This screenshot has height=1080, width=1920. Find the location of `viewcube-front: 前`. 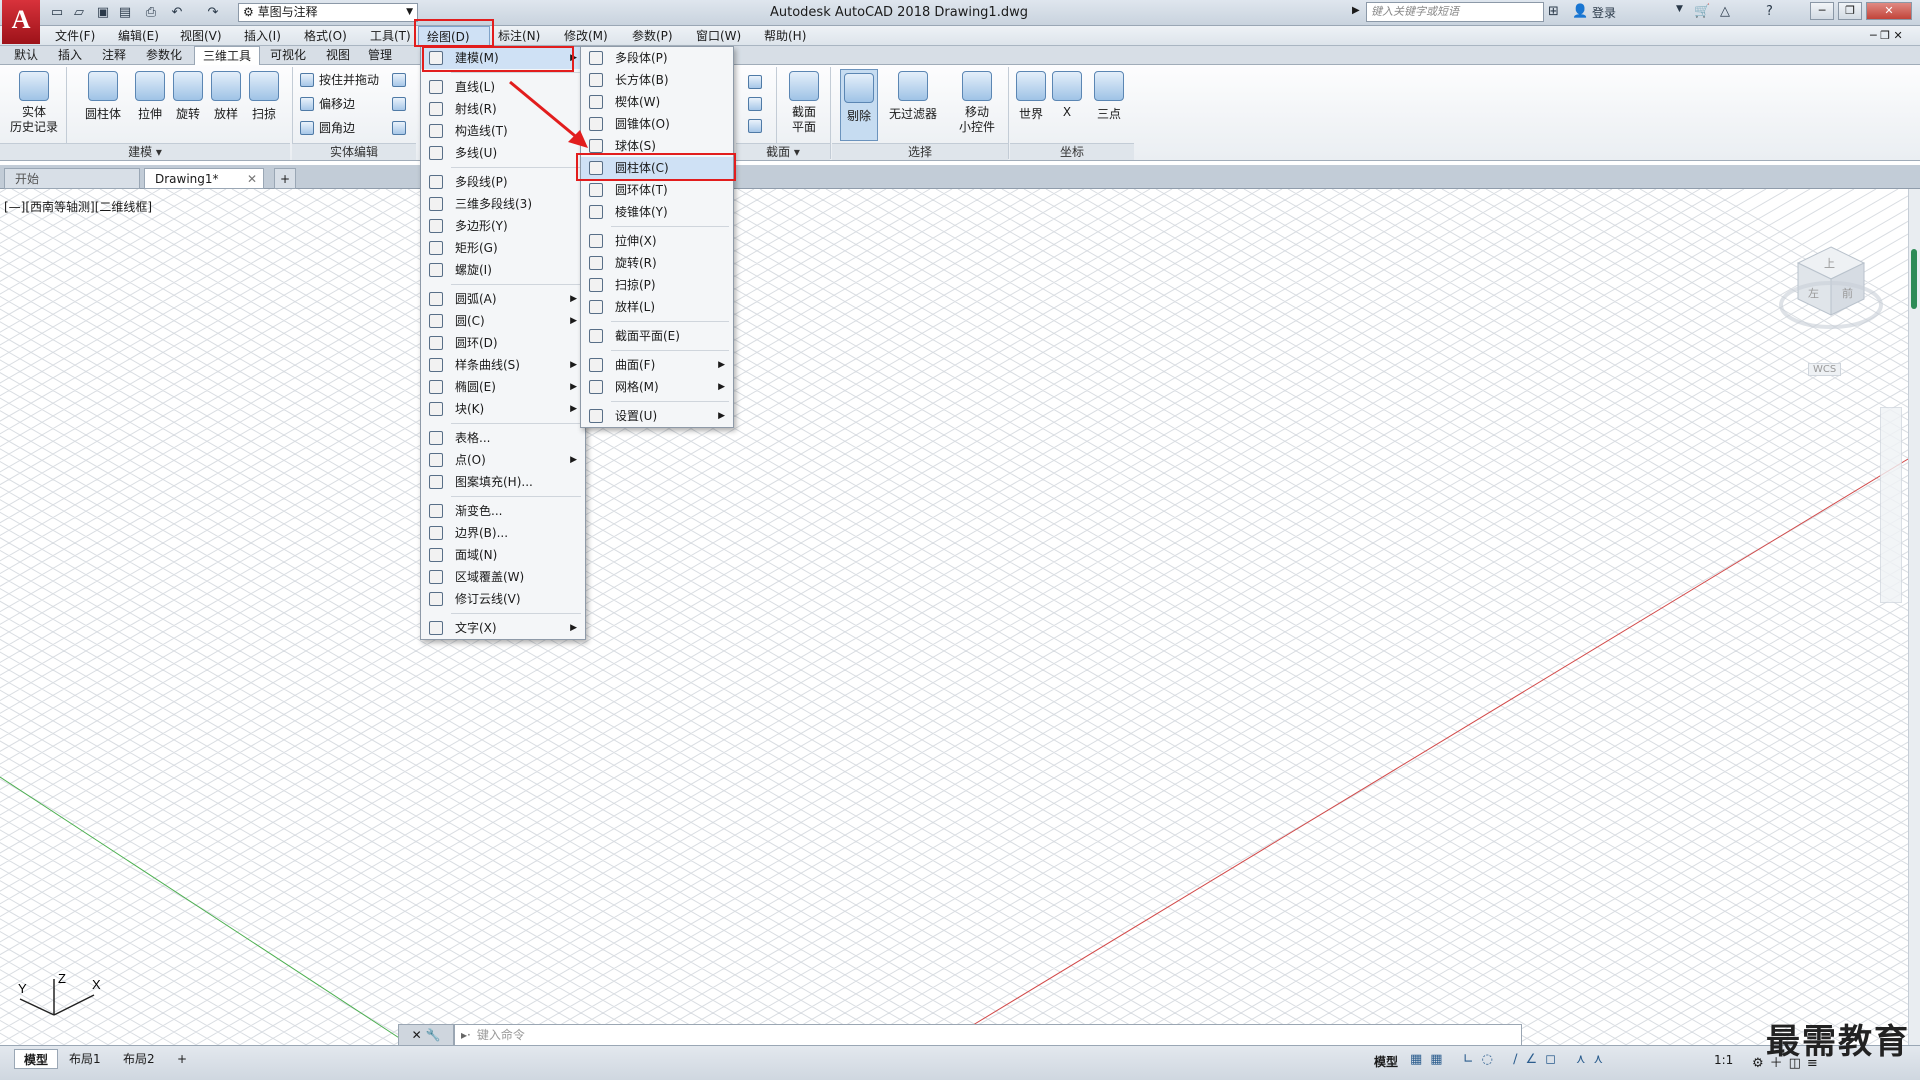

viewcube-front: 前 is located at coordinates (1847, 293).